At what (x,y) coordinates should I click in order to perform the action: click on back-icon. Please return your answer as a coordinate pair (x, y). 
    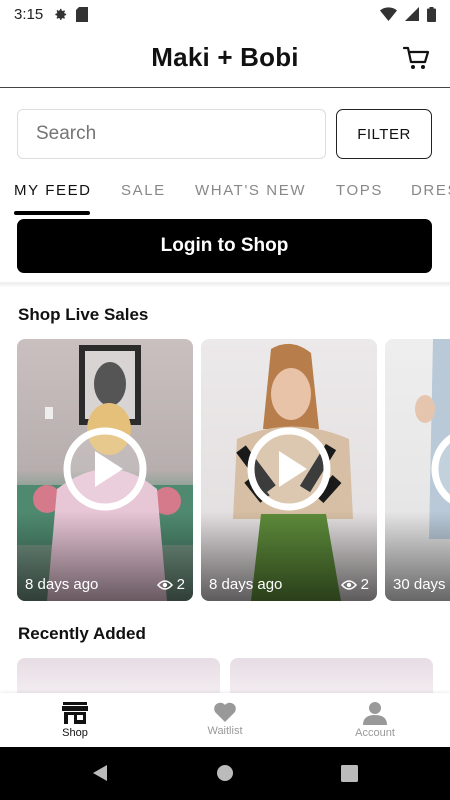
    Looking at the image, I should click on (100, 773).